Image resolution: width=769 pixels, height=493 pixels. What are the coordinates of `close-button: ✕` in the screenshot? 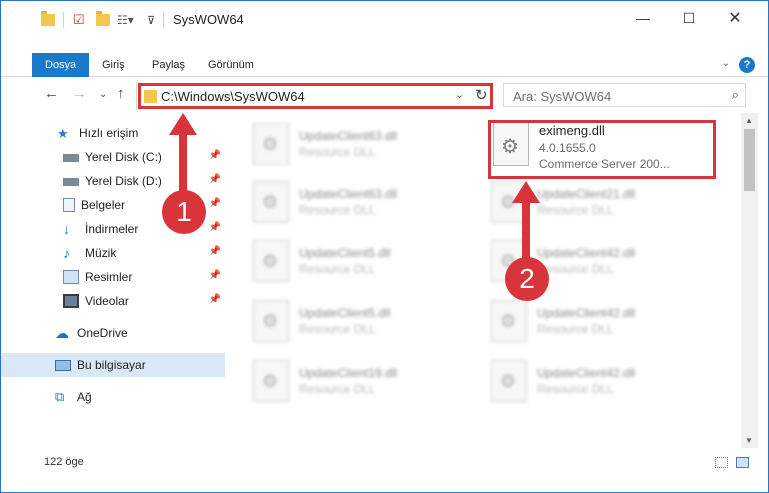 It's located at (735, 18).